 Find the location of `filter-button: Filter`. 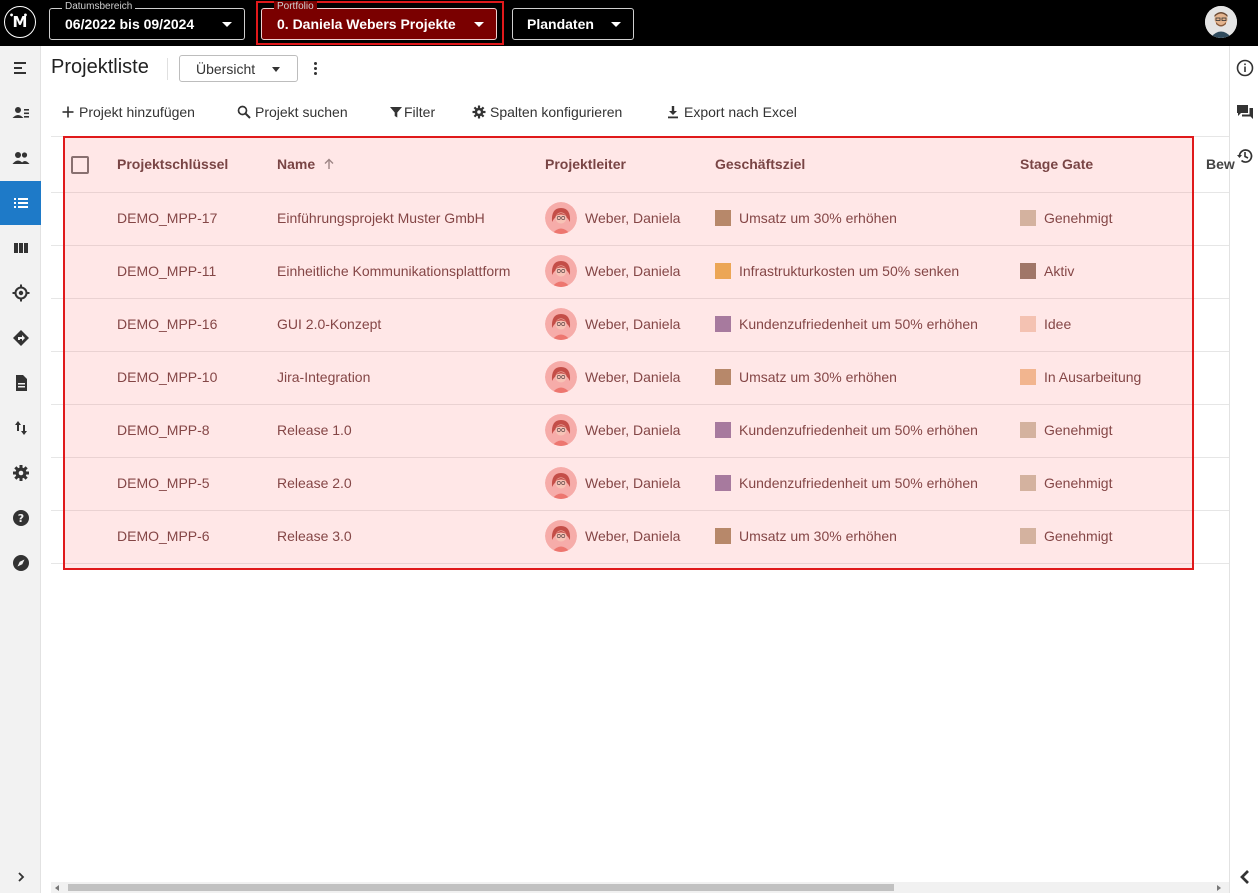

filter-button: Filter is located at coordinates (412, 112).